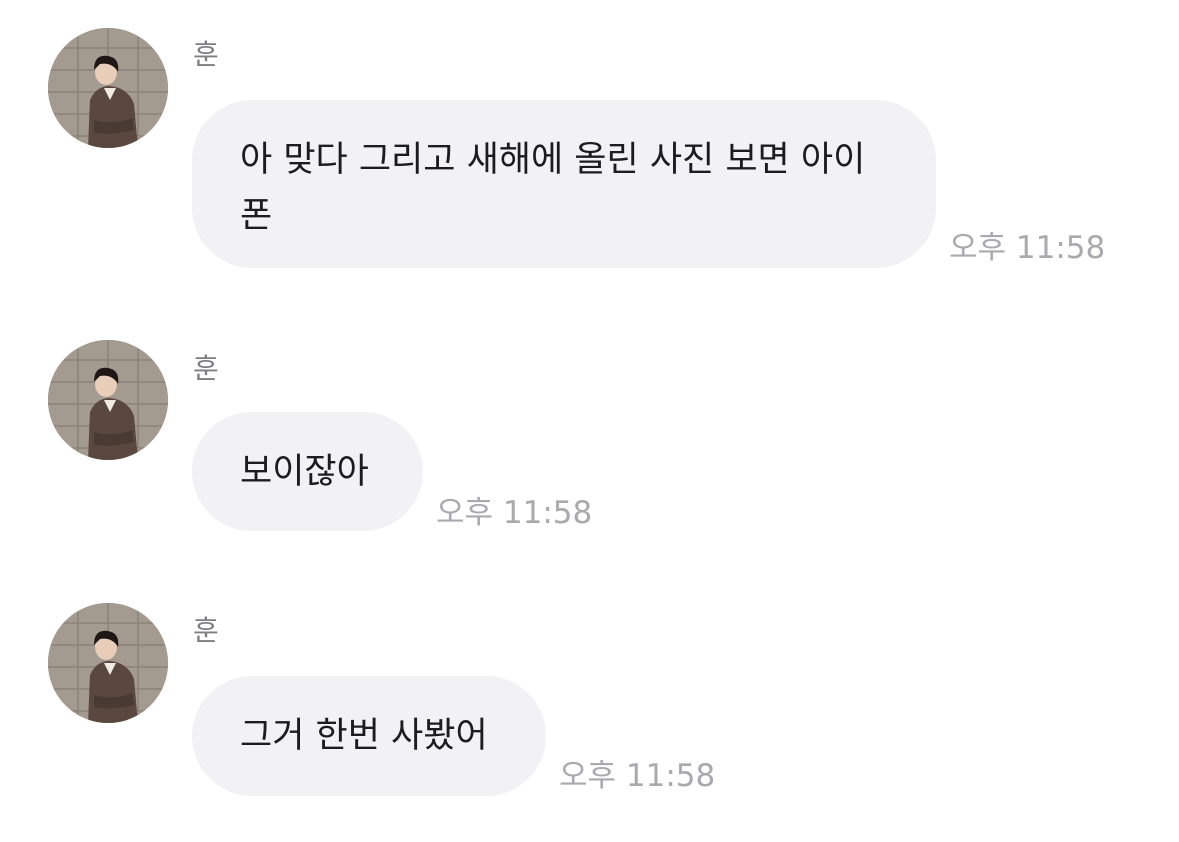 The height and width of the screenshot is (842, 1179). What do you see at coordinates (369, 736) in the screenshot?
I see `message-bubble: 그거 한번 사봤어` at bounding box center [369, 736].